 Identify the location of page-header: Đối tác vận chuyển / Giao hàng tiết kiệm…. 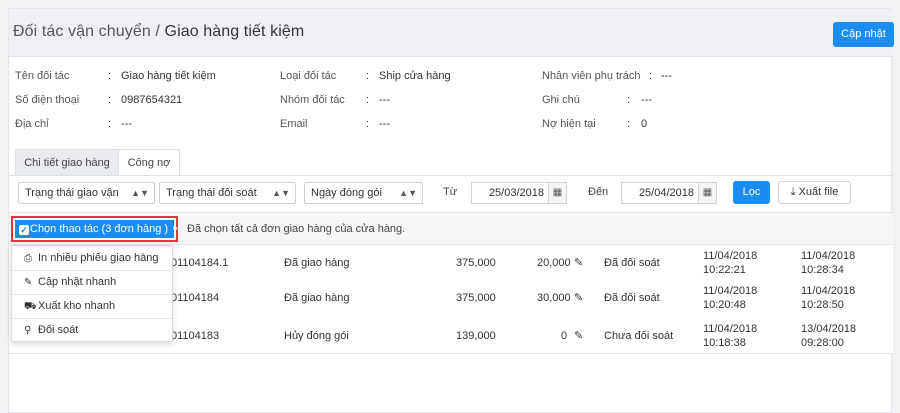
(451, 33).